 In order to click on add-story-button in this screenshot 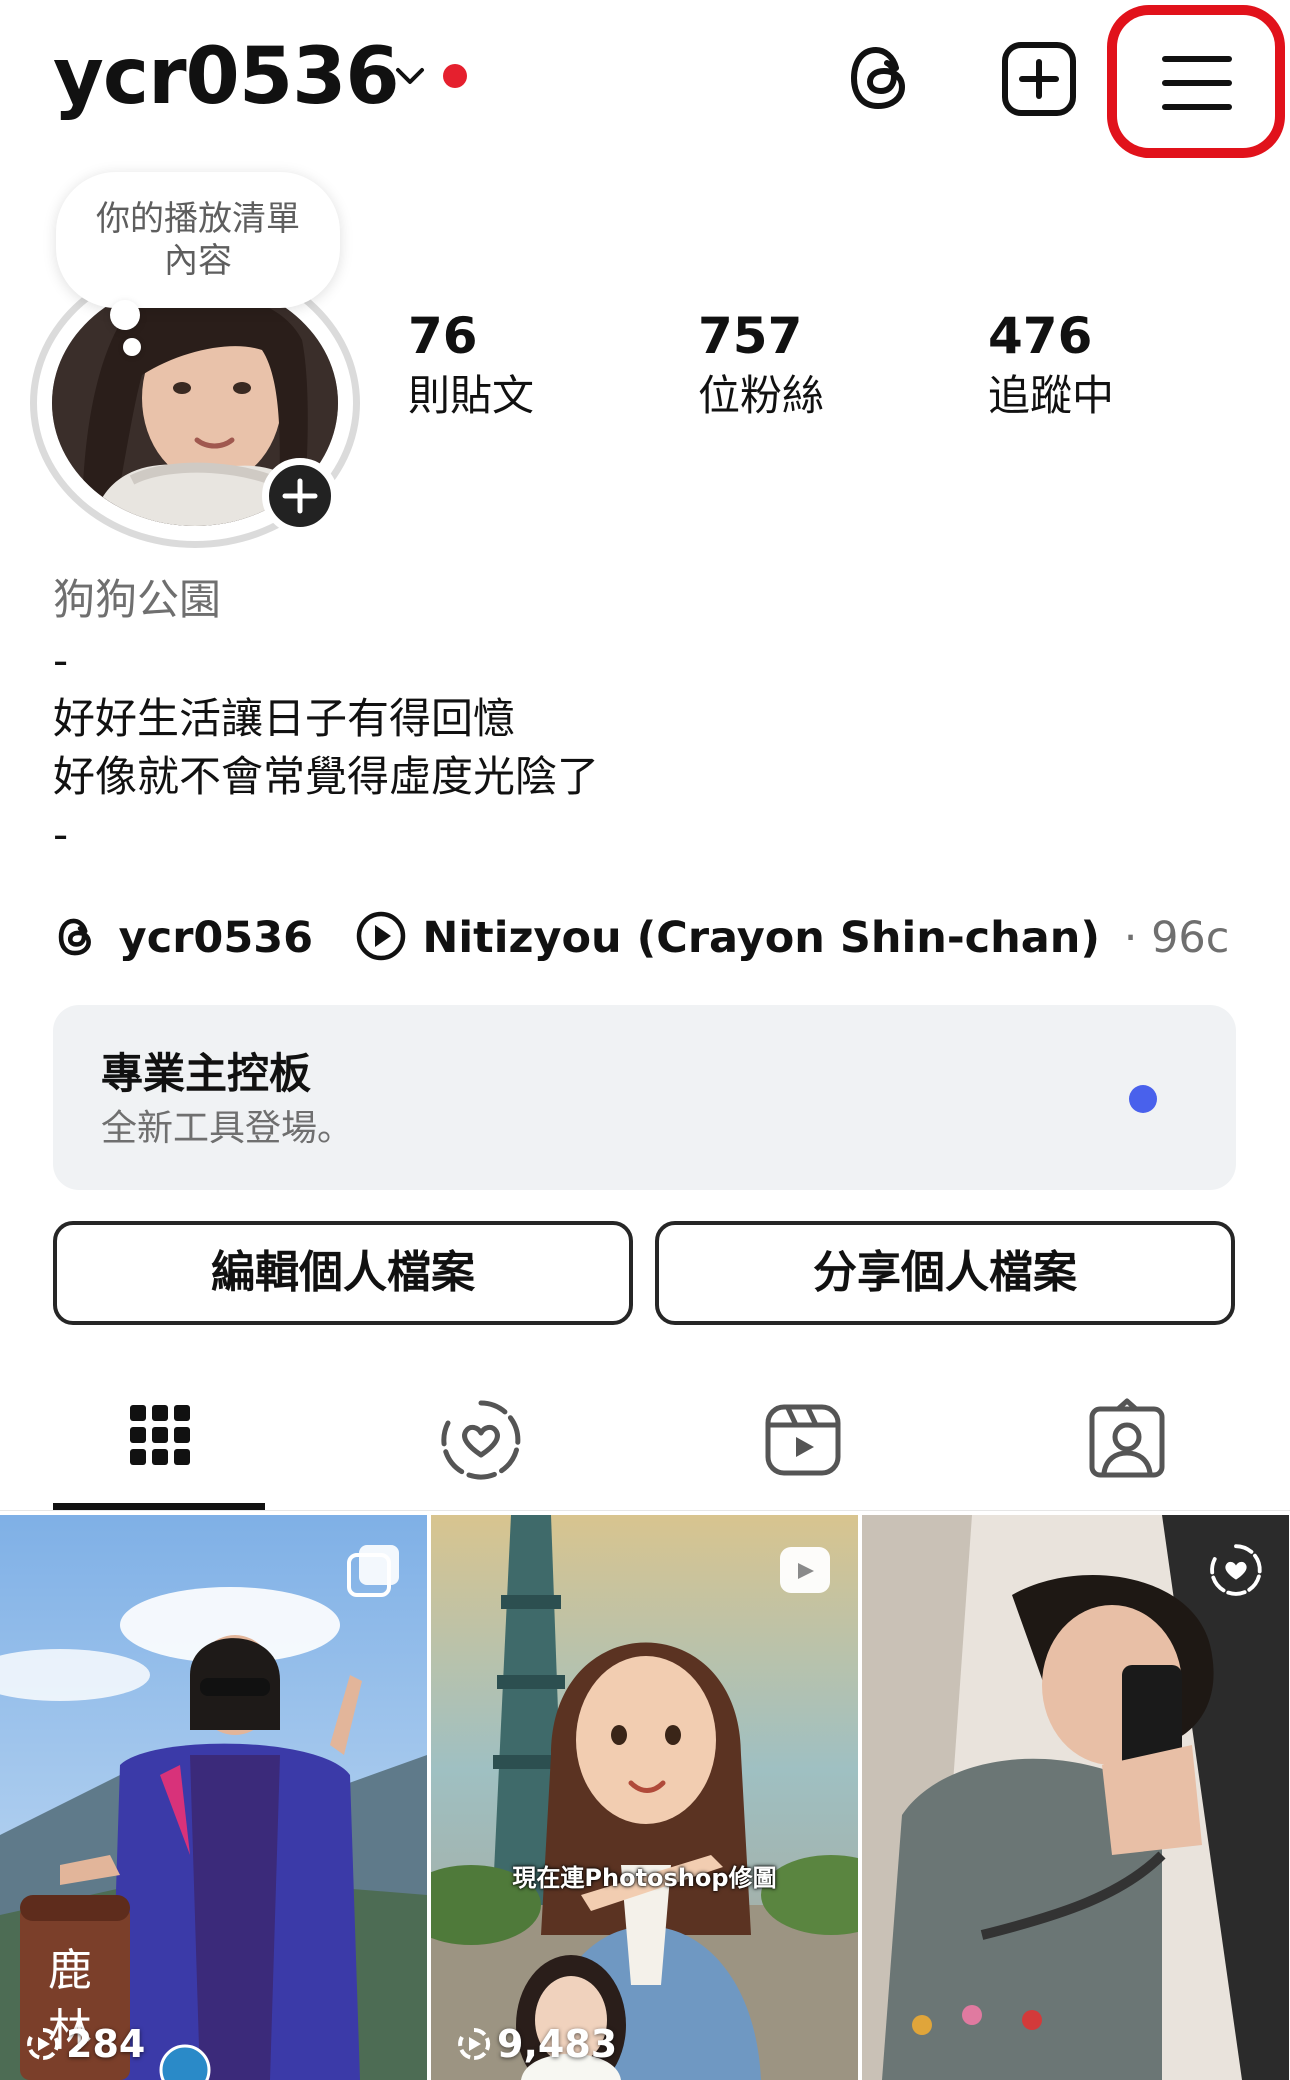, I will do `click(300, 496)`.